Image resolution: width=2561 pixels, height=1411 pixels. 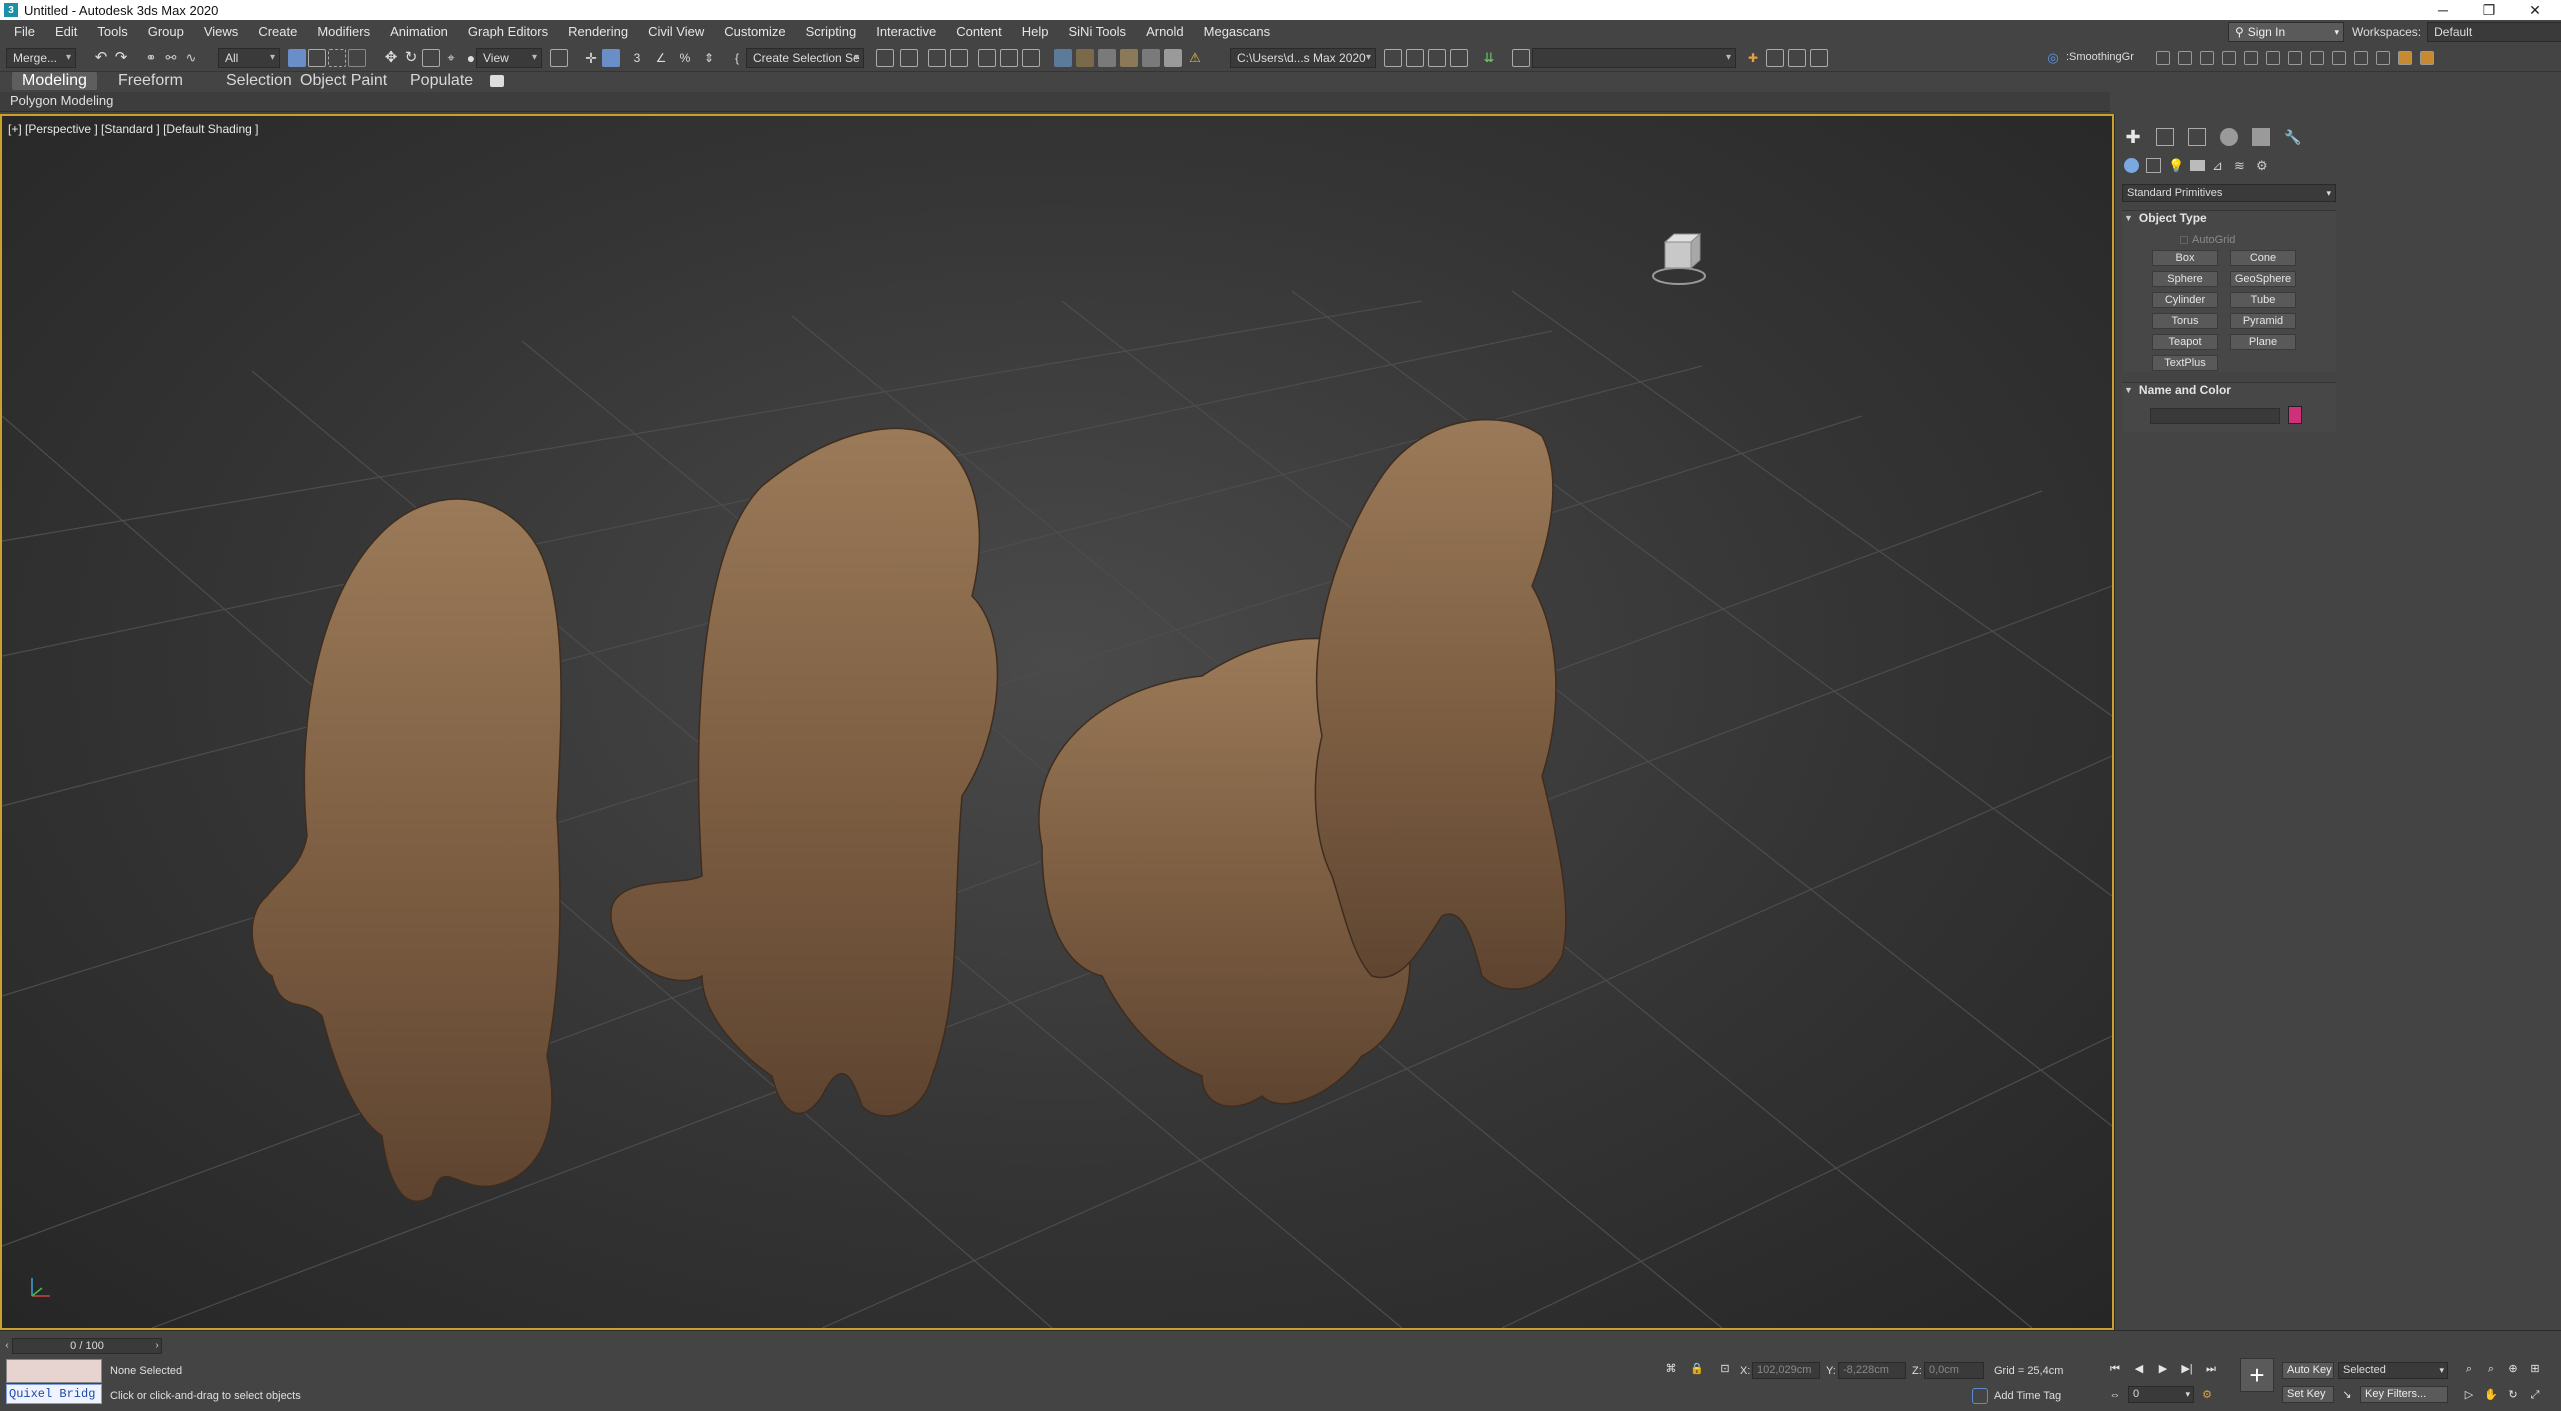 What do you see at coordinates (66, 32) in the screenshot?
I see `menu-edit: Edit` at bounding box center [66, 32].